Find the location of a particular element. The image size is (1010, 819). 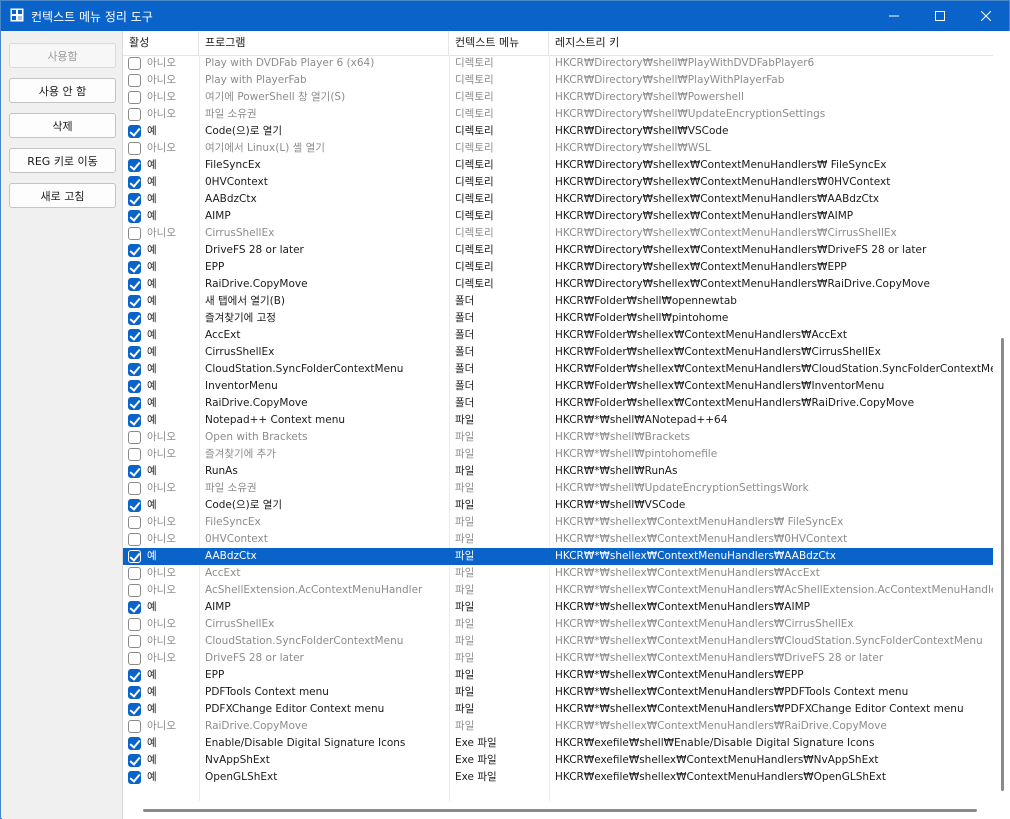

close-button is located at coordinates (986, 16).